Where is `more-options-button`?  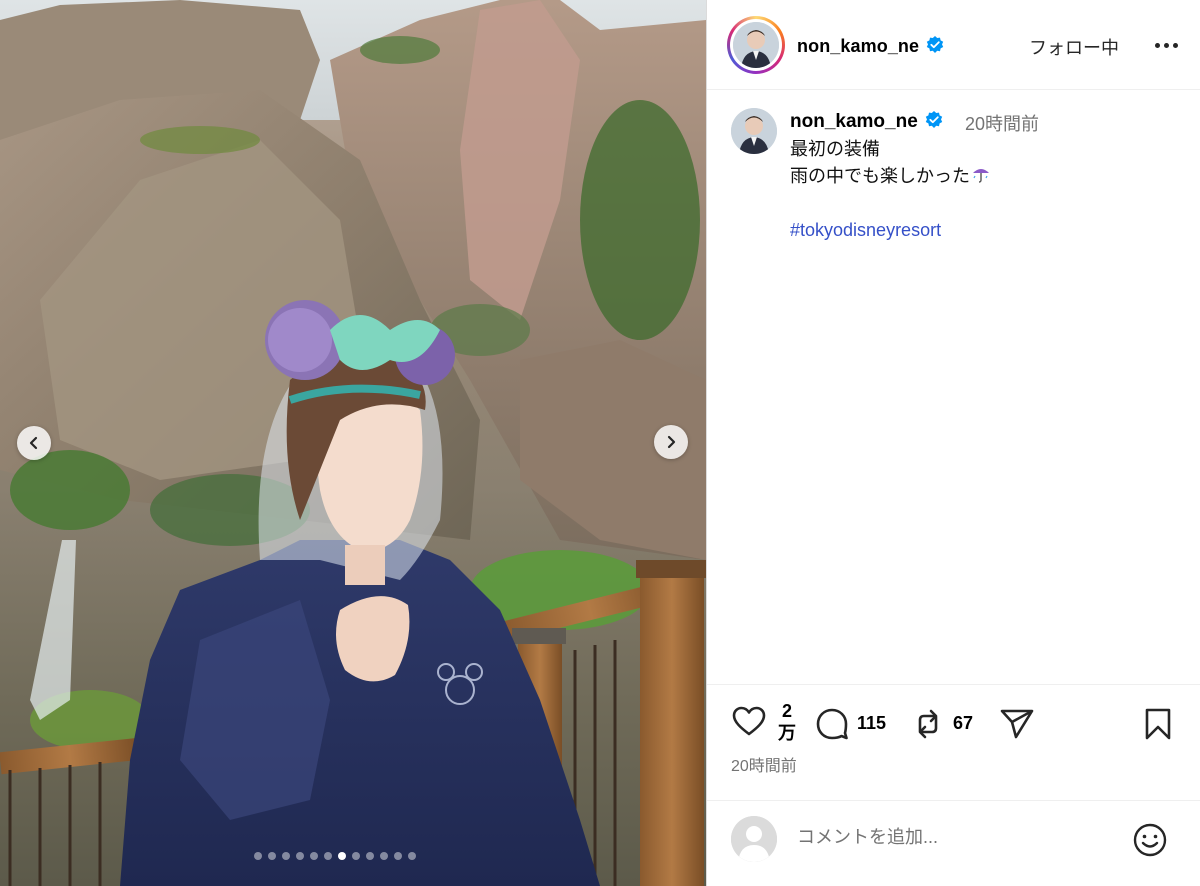
more-options-button is located at coordinates (1166, 45).